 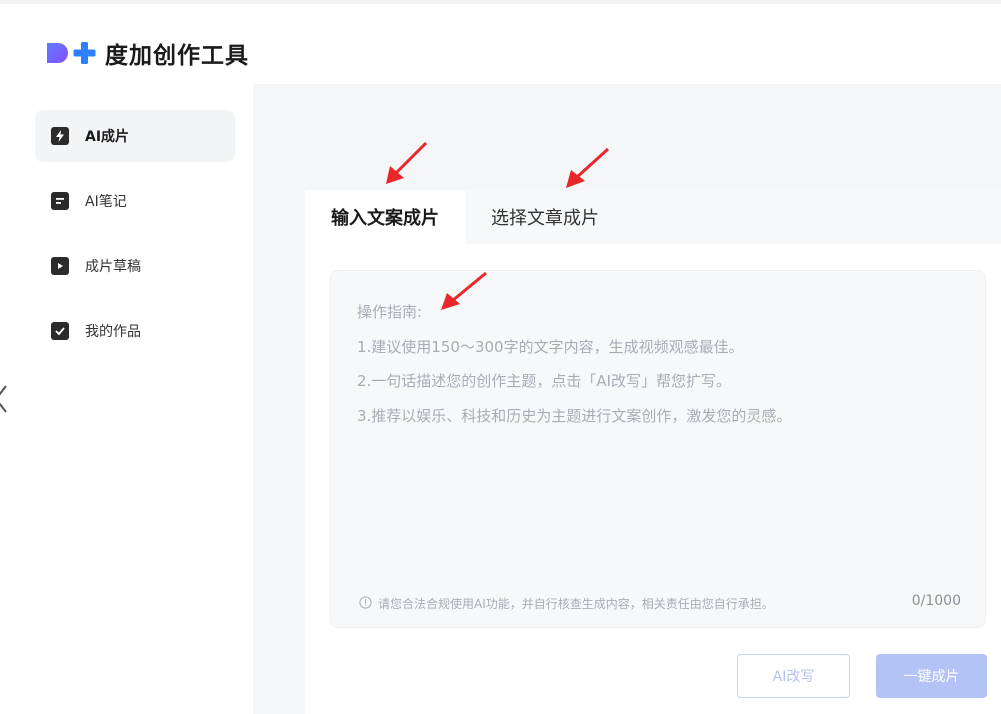 I want to click on char-counter: 0/1000, so click(x=936, y=601).